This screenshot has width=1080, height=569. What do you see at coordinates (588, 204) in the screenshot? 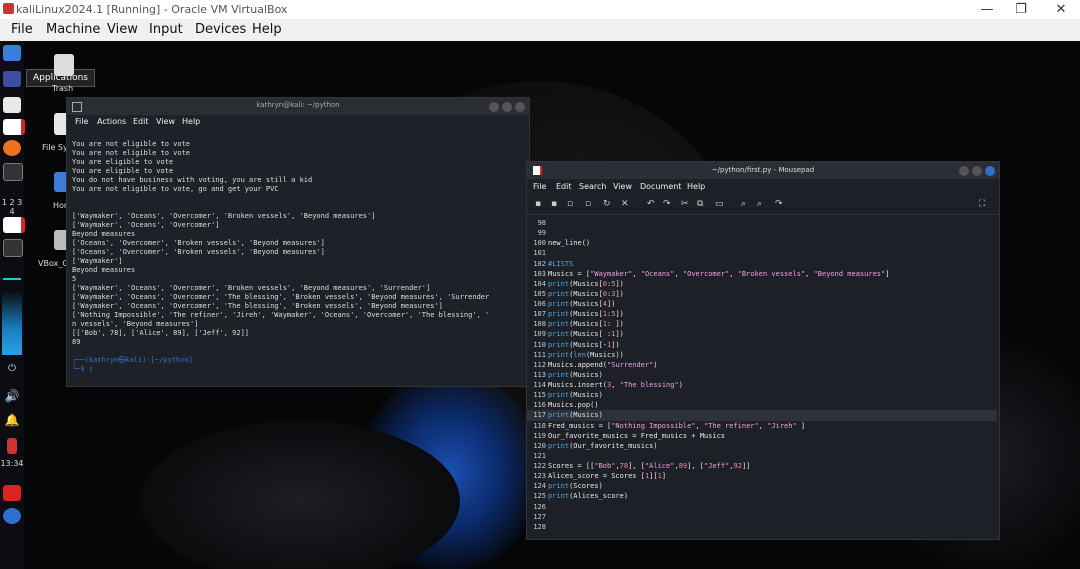
I see `save-icon: ▫` at bounding box center [588, 204].